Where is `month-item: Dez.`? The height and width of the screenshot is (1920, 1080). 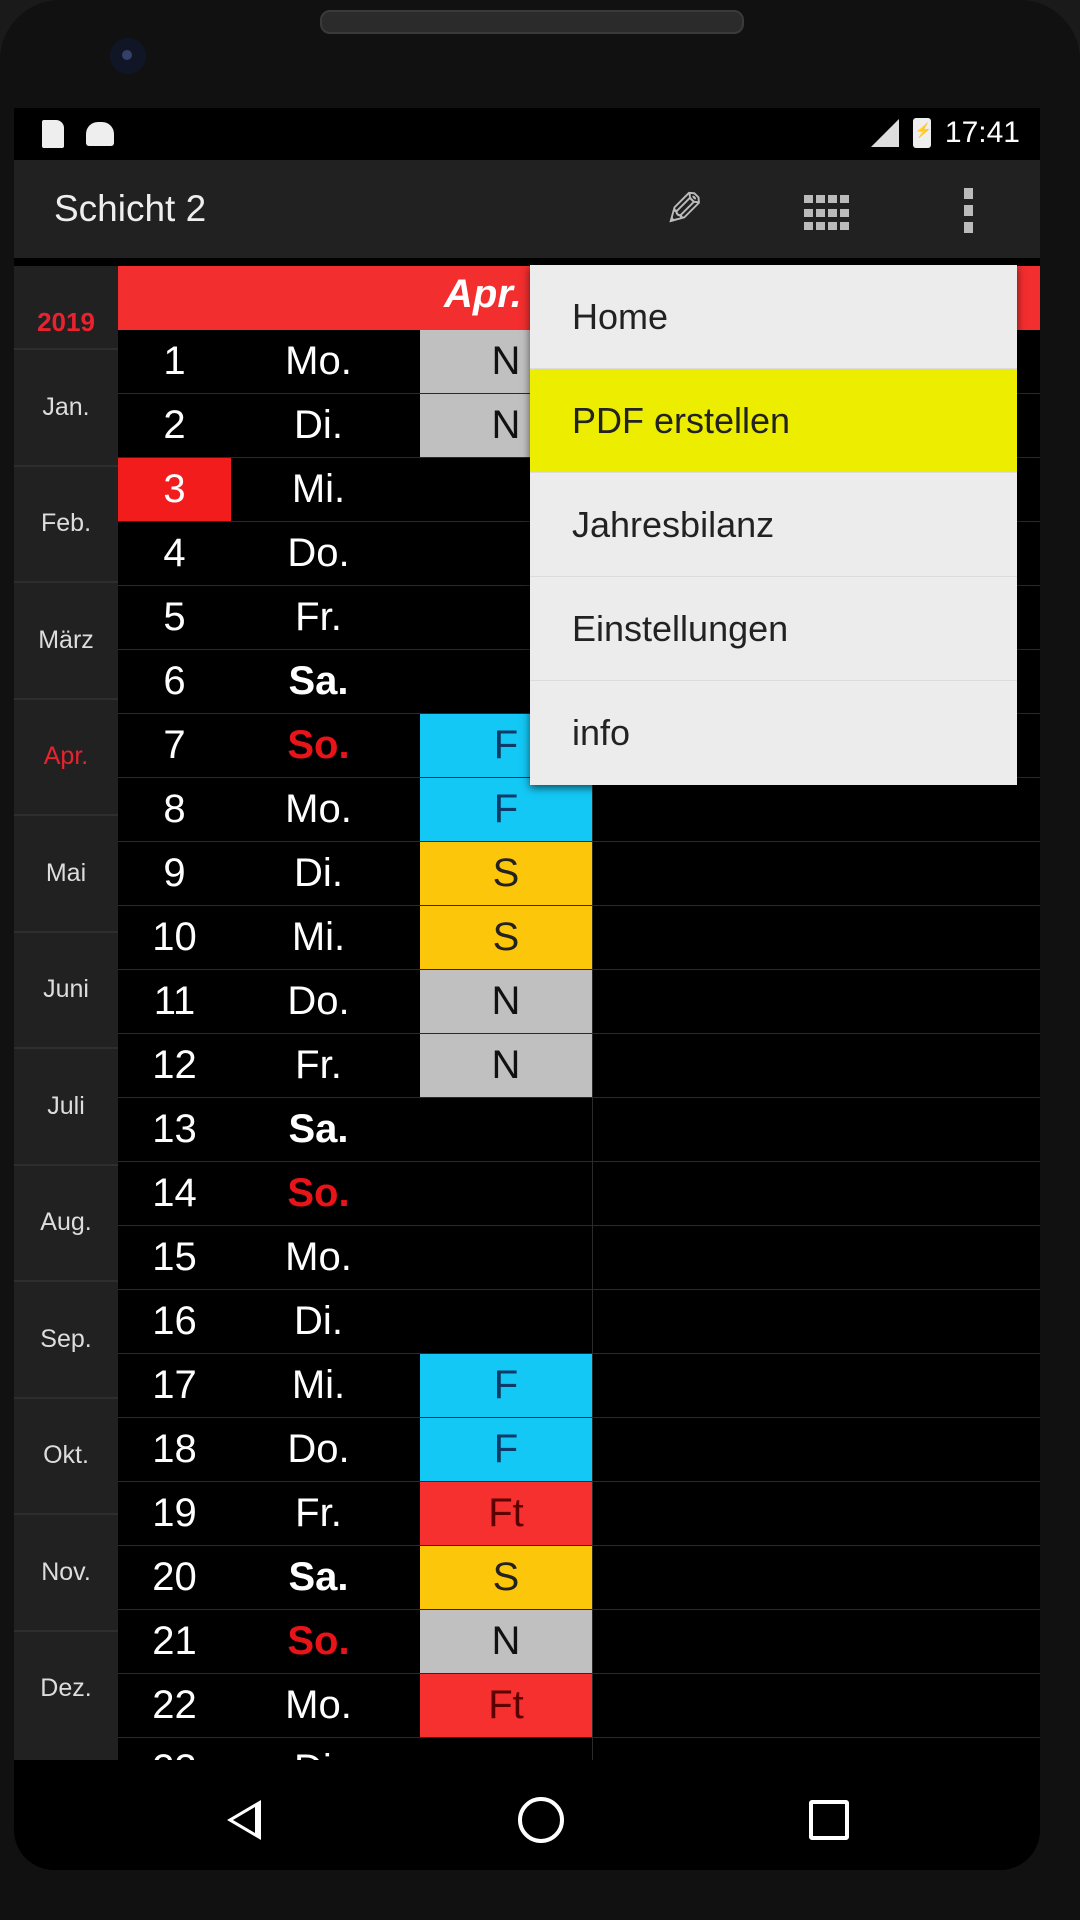 month-item: Dez. is located at coordinates (66, 1687).